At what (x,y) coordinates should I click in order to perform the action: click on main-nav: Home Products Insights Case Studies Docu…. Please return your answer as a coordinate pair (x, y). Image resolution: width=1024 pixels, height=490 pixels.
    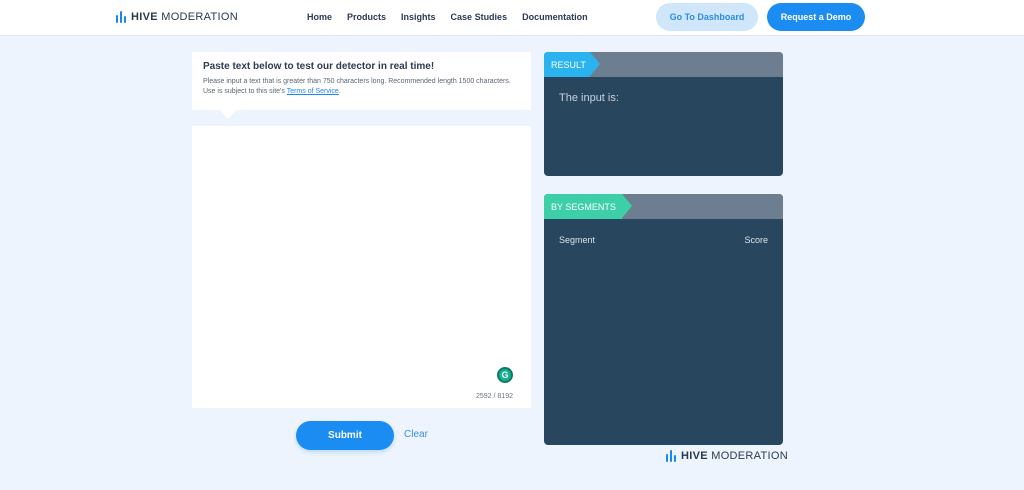
    Looking at the image, I should click on (447, 17).